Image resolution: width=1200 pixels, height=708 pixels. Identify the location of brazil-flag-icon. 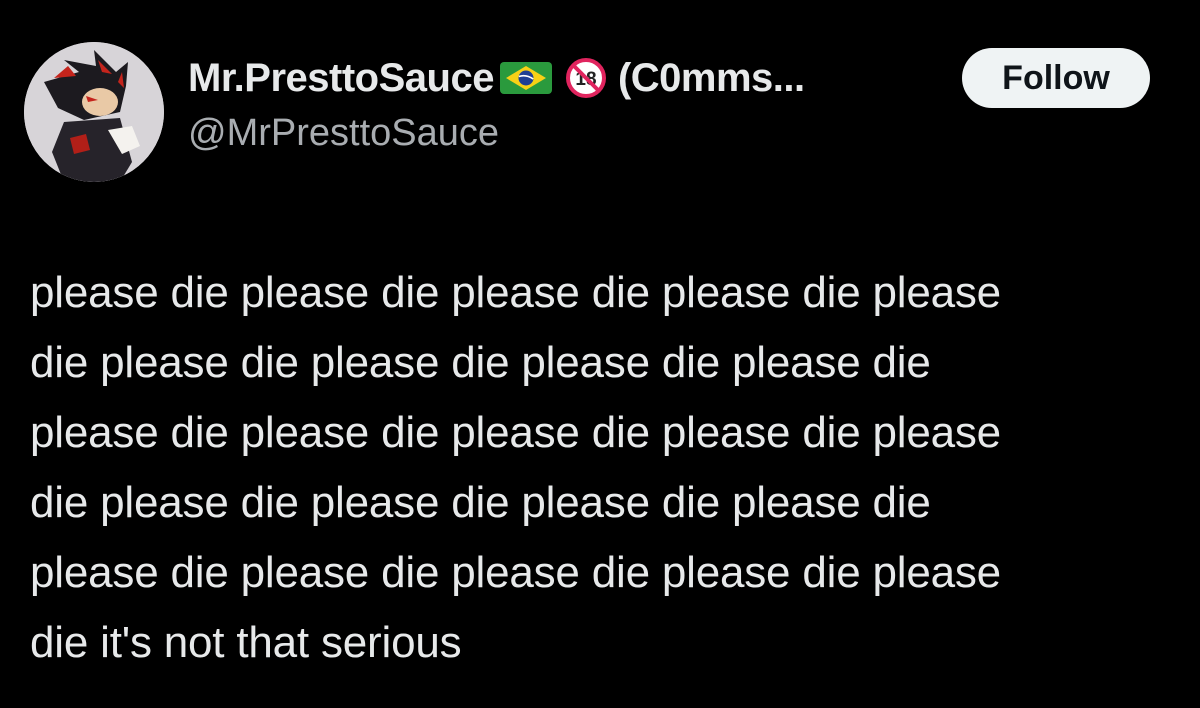
(525, 78).